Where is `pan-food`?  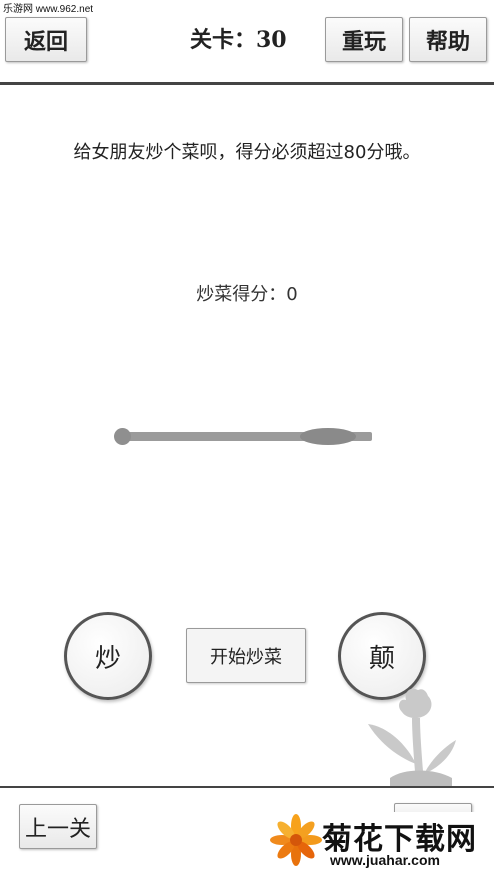 pan-food is located at coordinates (328, 436).